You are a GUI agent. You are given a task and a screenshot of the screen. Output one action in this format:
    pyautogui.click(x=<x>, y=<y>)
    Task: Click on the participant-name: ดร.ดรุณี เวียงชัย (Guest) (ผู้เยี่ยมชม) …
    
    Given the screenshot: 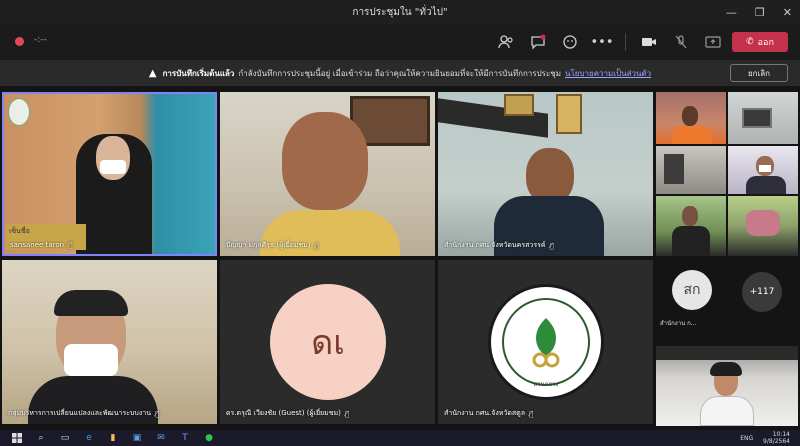 What is the action you would take?
    pyautogui.click(x=287, y=413)
    